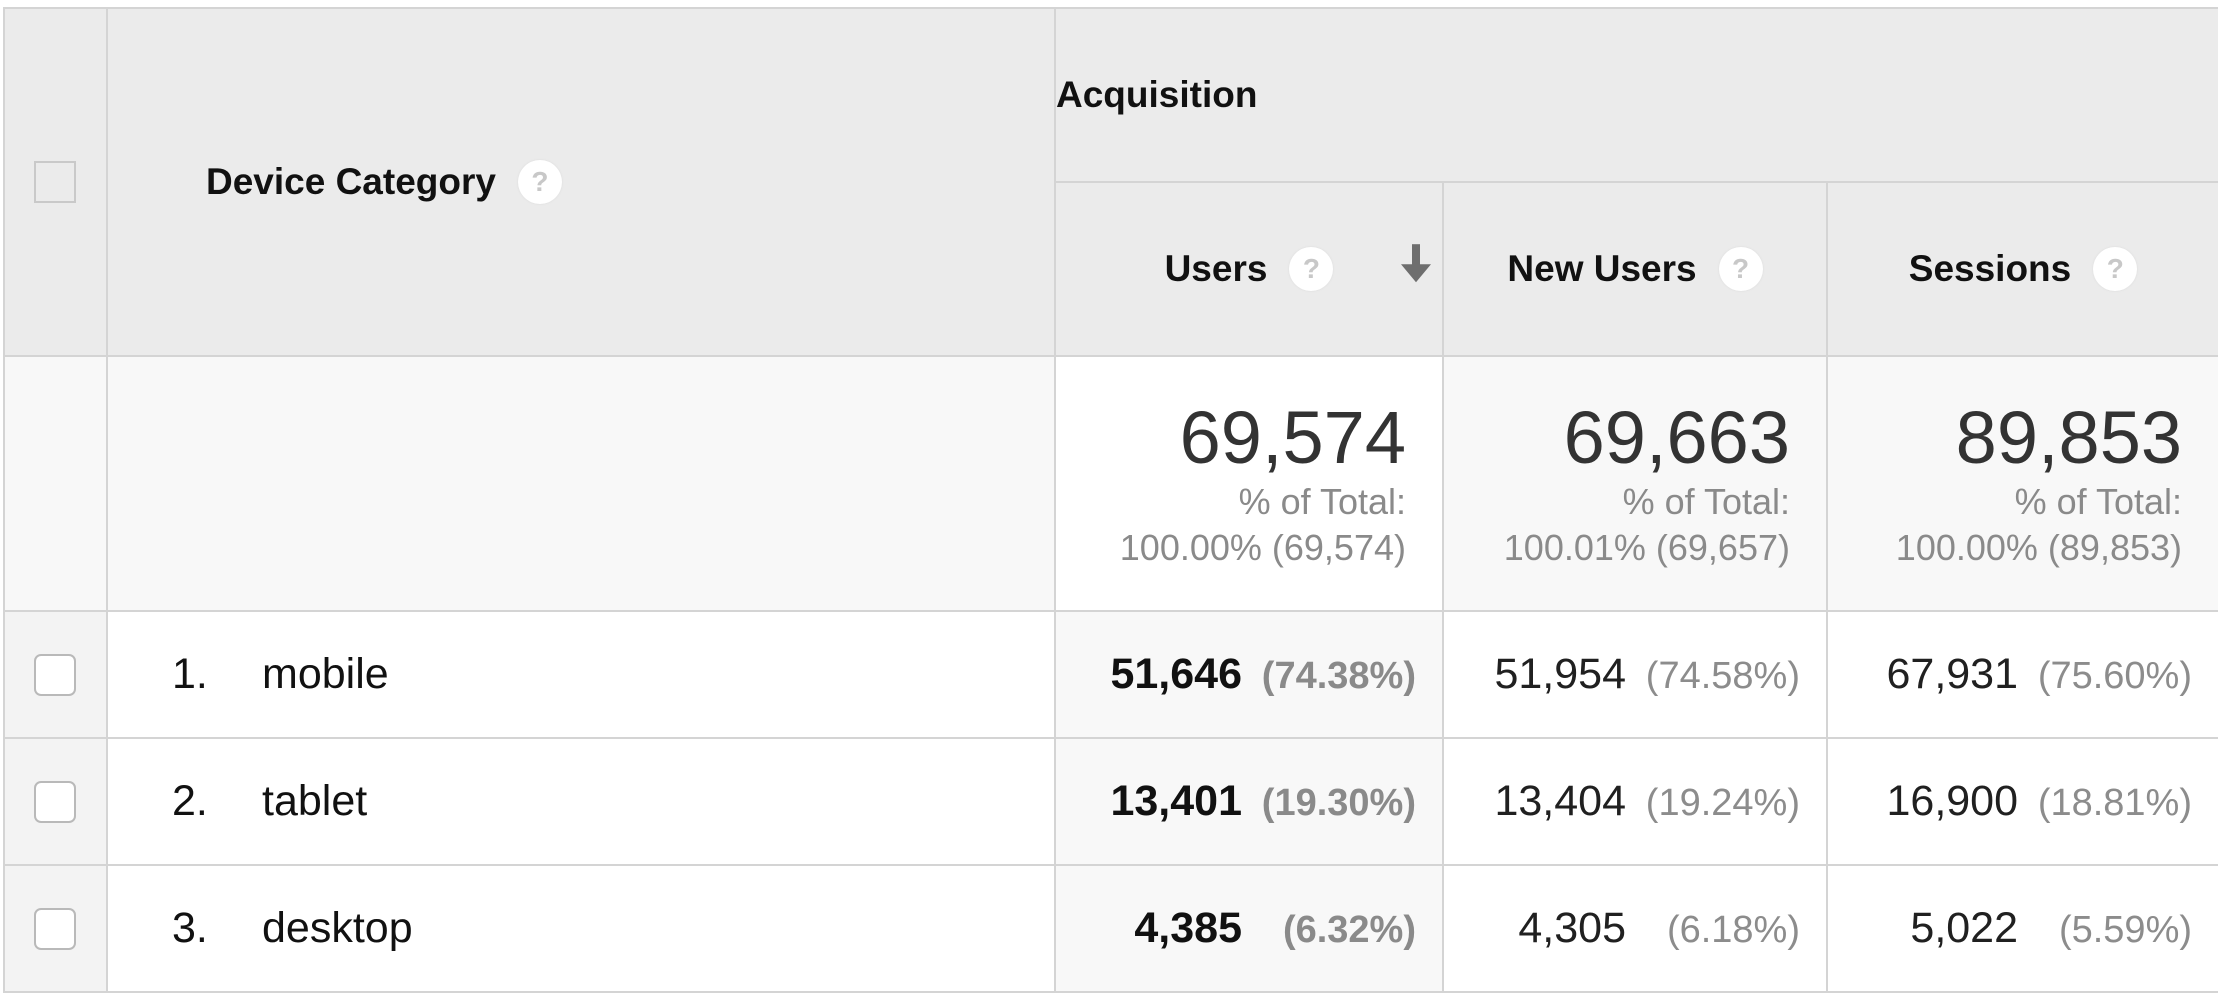  Describe the element at coordinates (1646, 547) in the screenshot. I see `new-users-total-detail: 100.01% (69,657)` at that location.